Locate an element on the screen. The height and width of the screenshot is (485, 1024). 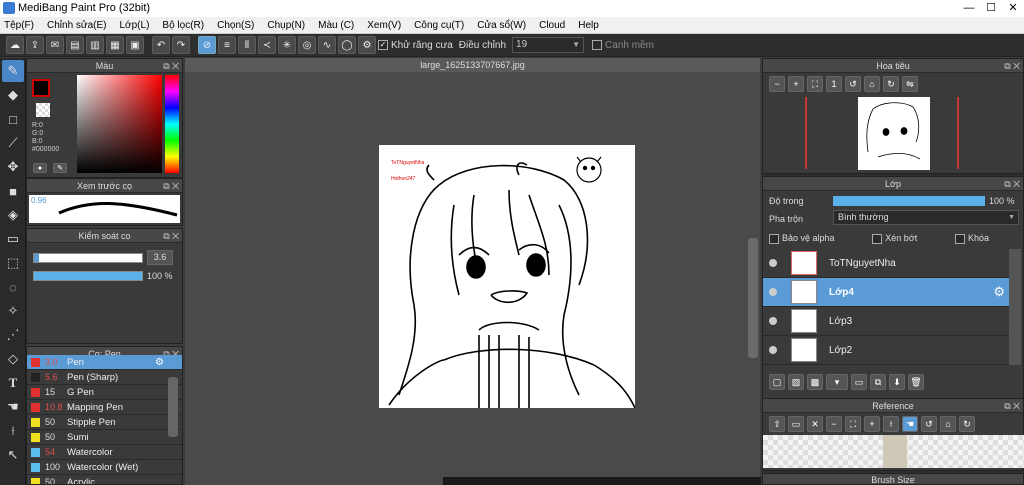
panel-icon: ▣ is located at coordinates (135, 45).